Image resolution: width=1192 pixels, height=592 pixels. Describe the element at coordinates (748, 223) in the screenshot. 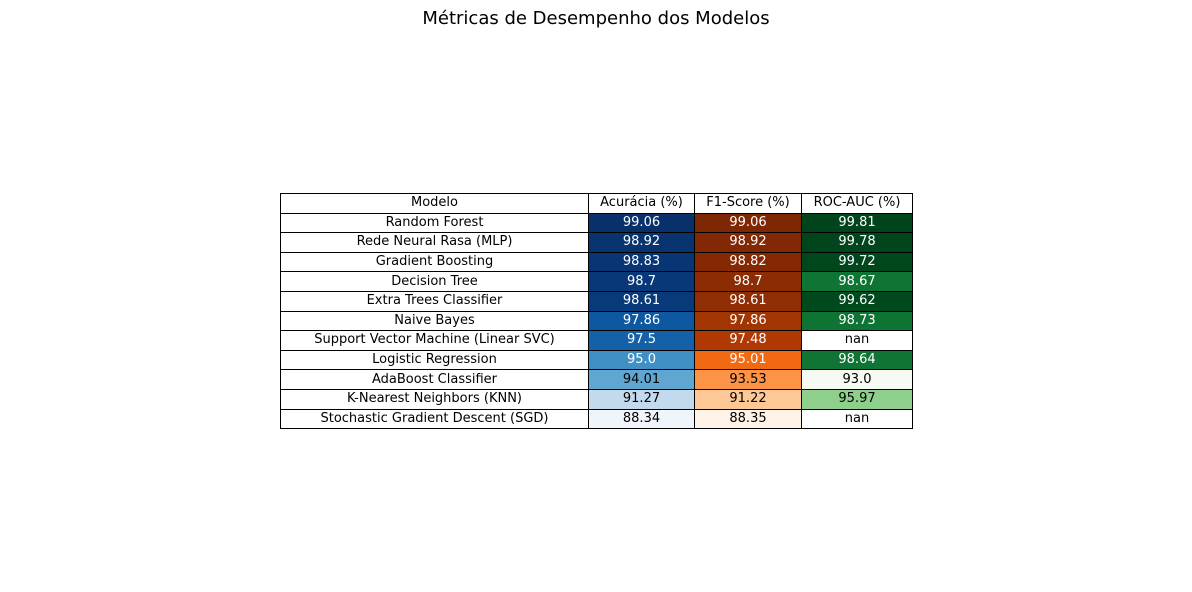

I see `table-cell-f1-score: 99.06` at that location.